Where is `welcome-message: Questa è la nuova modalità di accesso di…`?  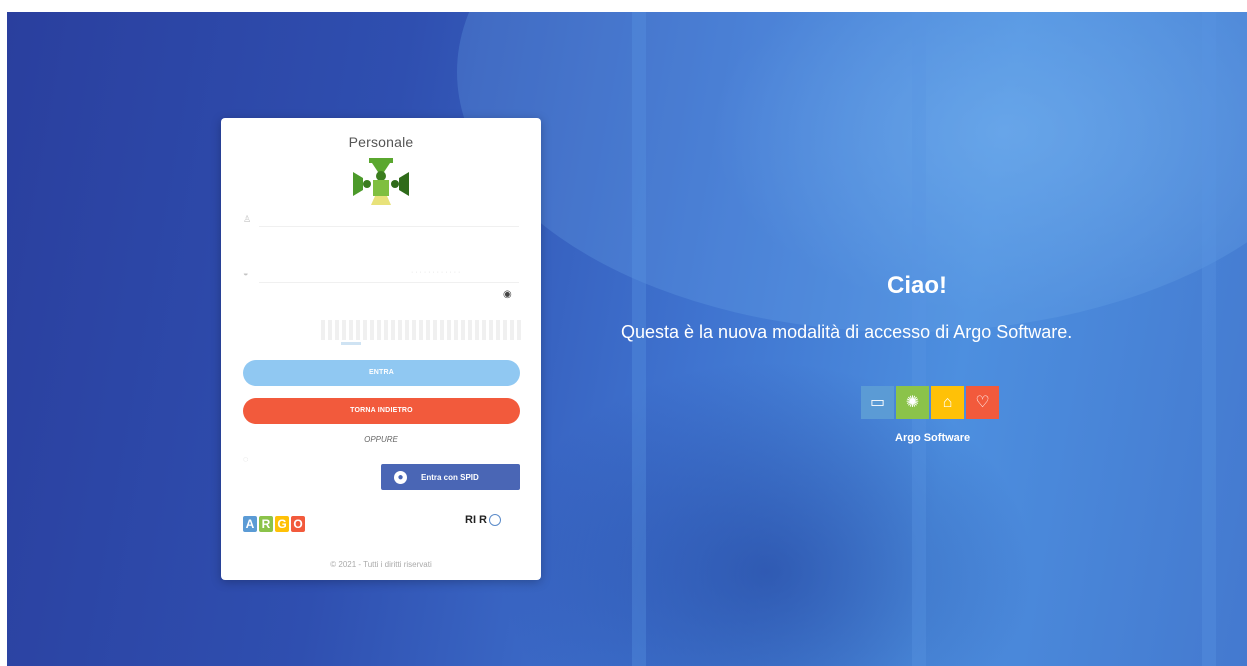 welcome-message: Questa è la nuova modalità di accesso di… is located at coordinates (847, 332).